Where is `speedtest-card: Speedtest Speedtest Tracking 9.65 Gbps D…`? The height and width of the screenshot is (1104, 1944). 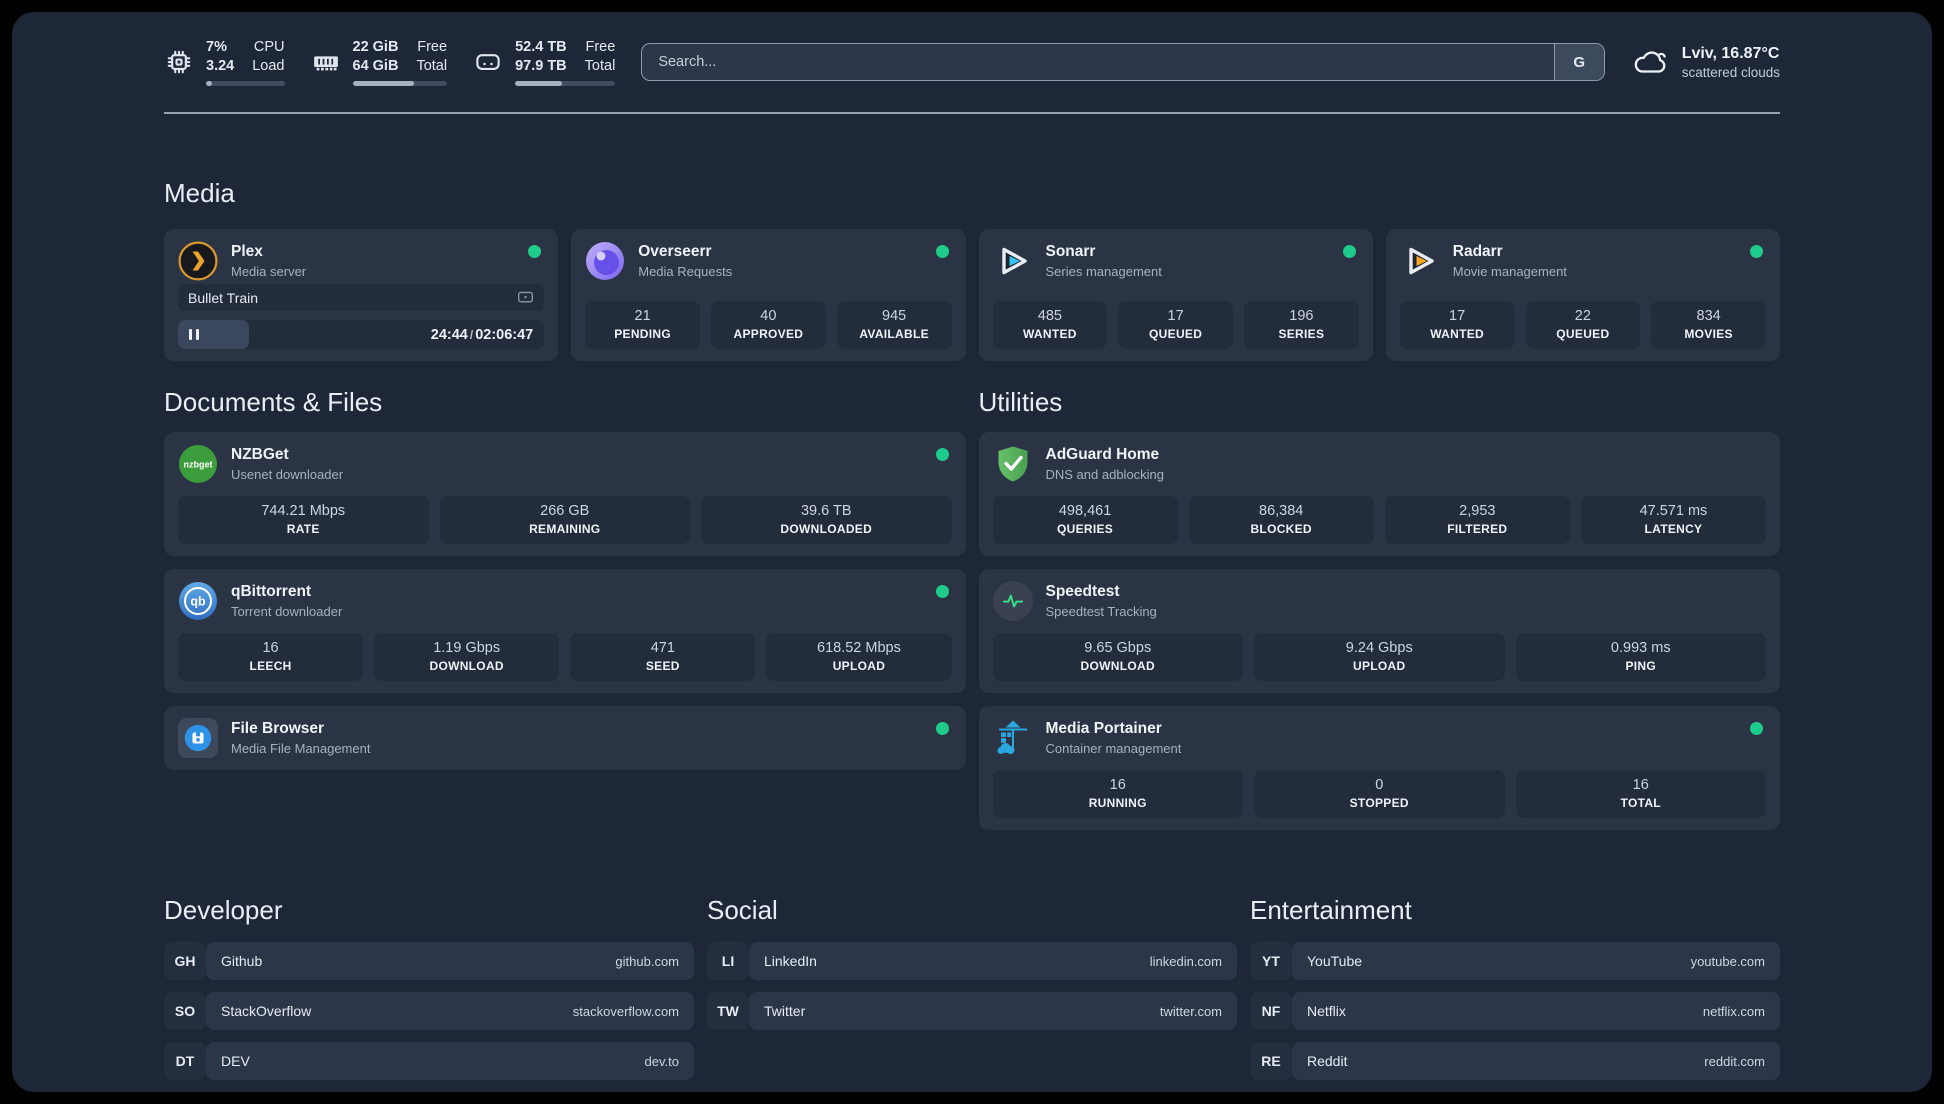
speedtest-card: Speedtest Speedtest Tracking 9.65 Gbps D… is located at coordinates (1379, 631).